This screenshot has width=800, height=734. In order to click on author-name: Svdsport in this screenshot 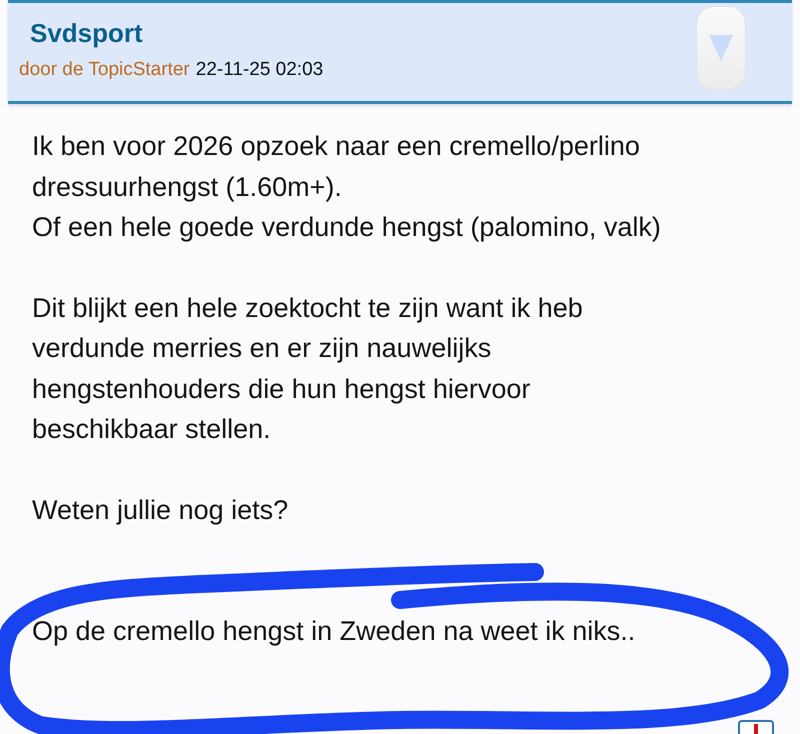, I will do `click(177, 33)`.